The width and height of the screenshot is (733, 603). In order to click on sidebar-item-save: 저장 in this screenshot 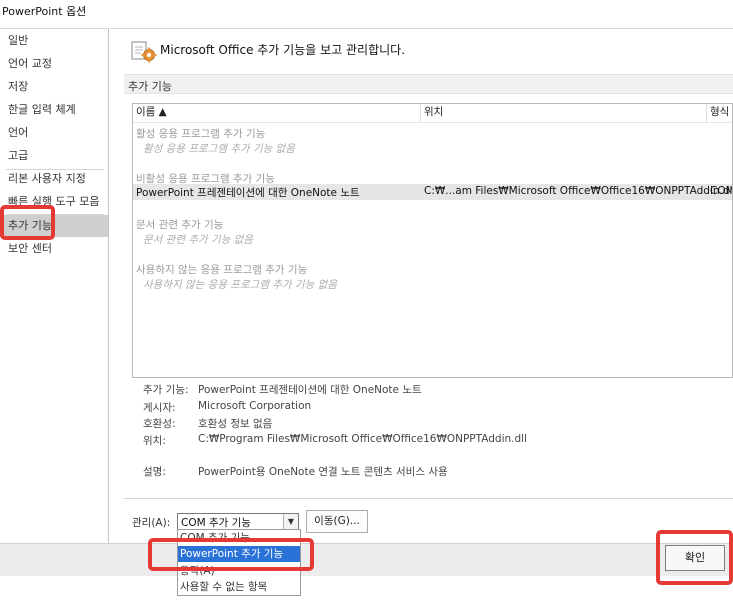, I will do `click(54, 87)`.